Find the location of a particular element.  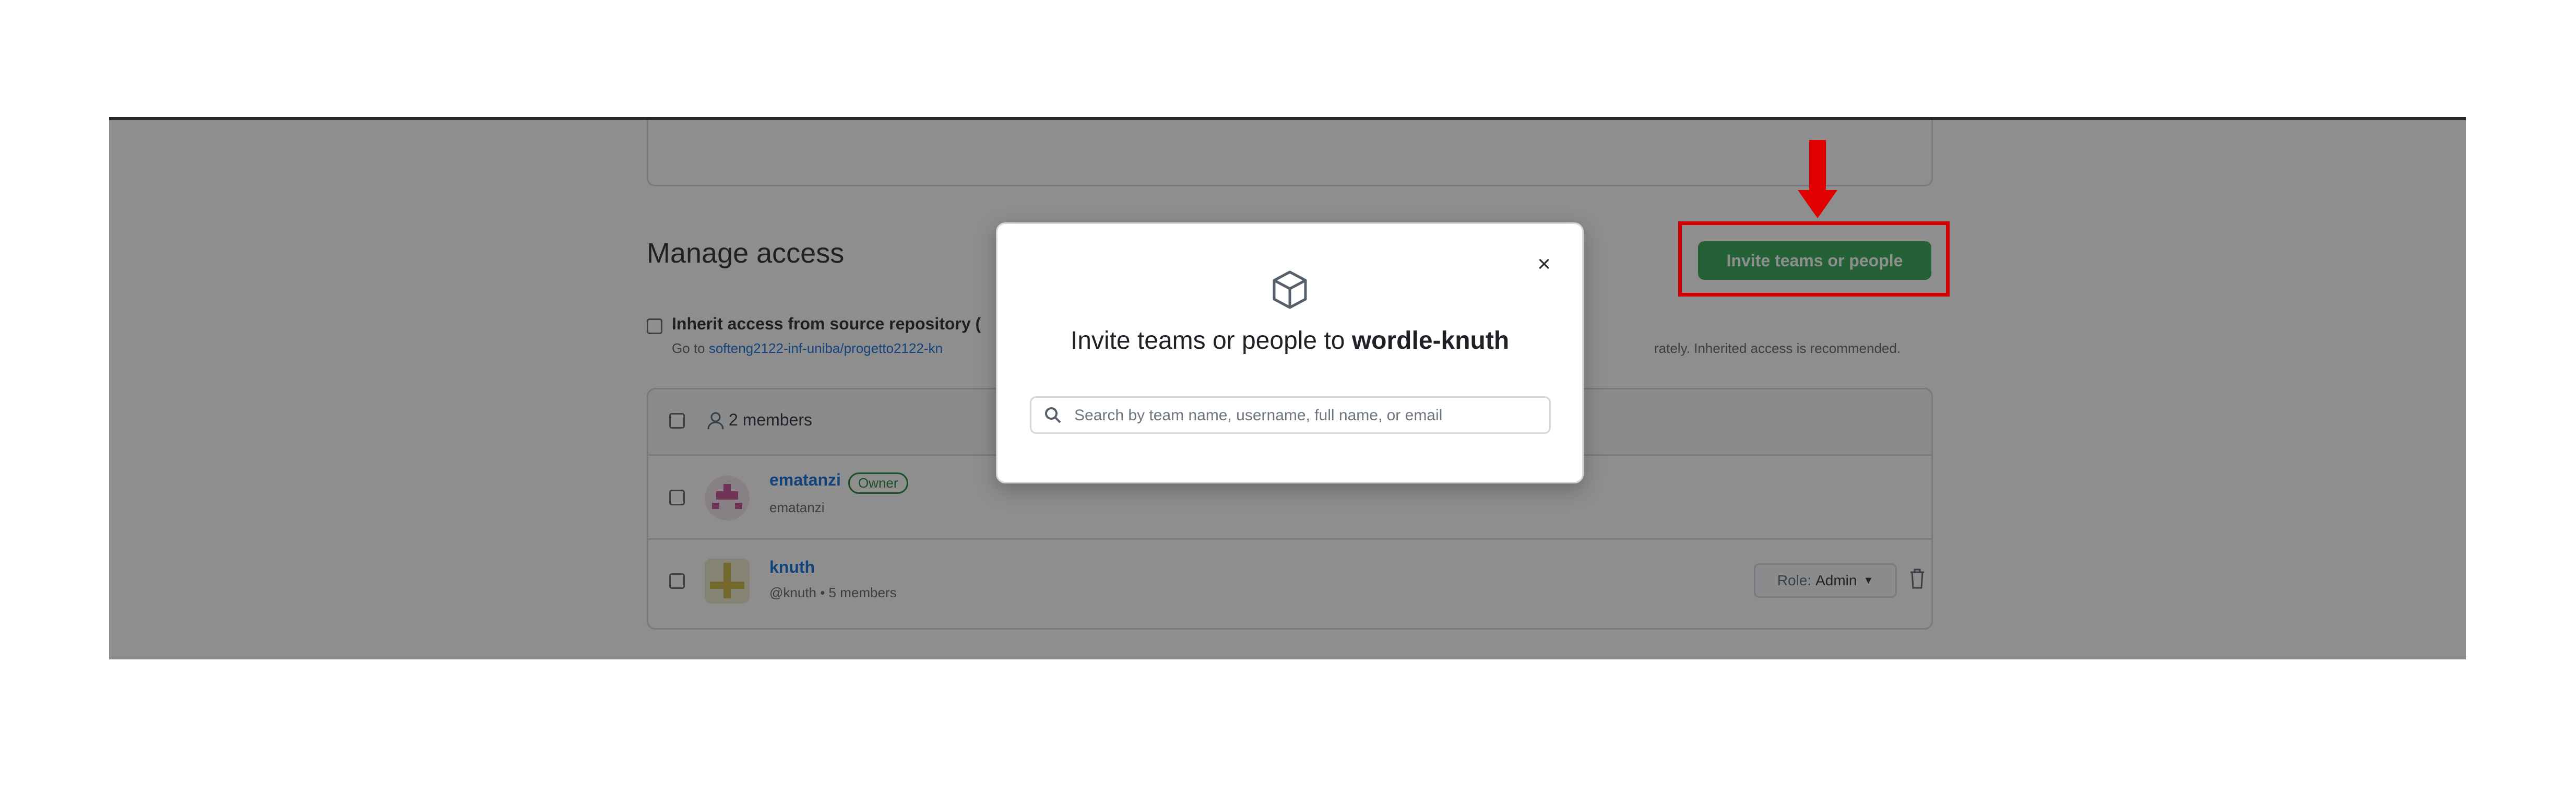

annotation-arrow-icon is located at coordinates (1817, 179).